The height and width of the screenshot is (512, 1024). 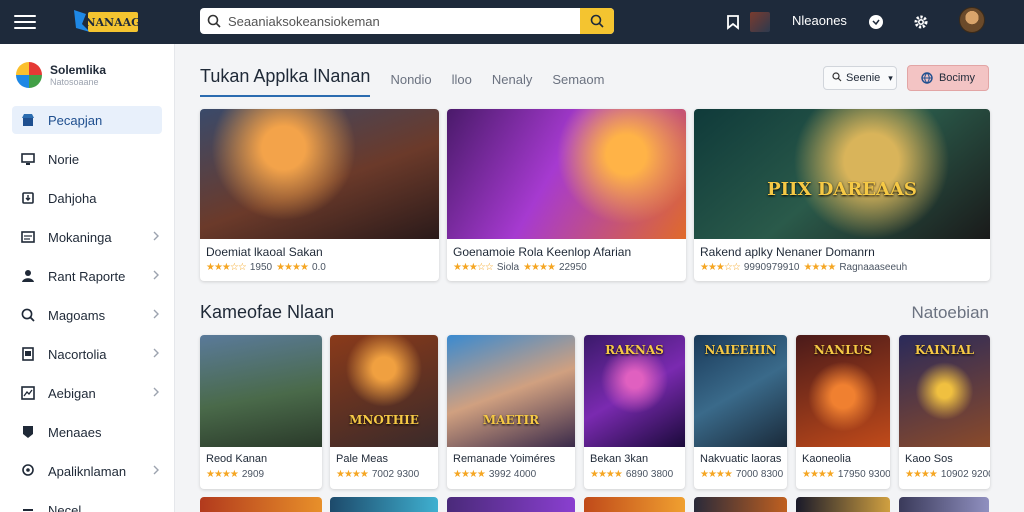 I want to click on section-title: Kameofae Nlaan, so click(x=267, y=312).